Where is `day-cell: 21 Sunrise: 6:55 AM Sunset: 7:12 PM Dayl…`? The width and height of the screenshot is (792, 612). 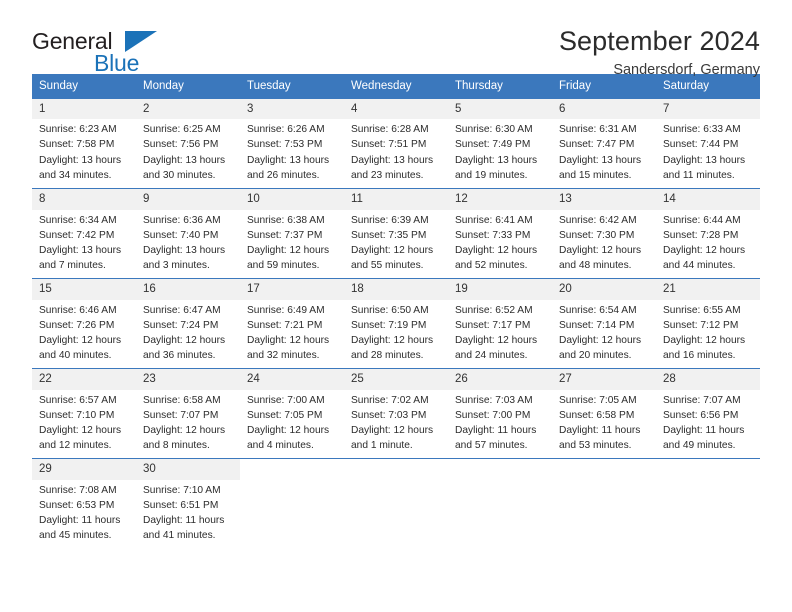 day-cell: 21 Sunrise: 6:55 AM Sunset: 7:12 PM Dayl… is located at coordinates (708, 323).